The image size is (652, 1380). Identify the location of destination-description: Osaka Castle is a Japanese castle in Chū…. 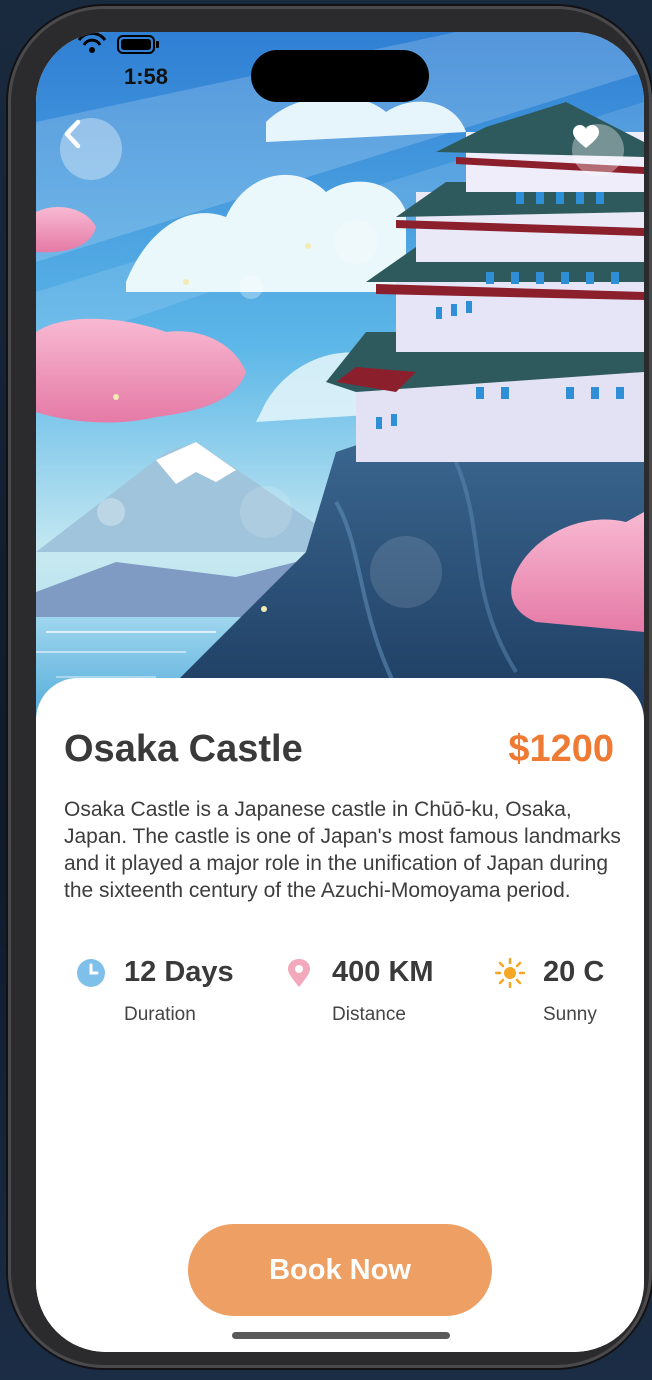
(342, 850).